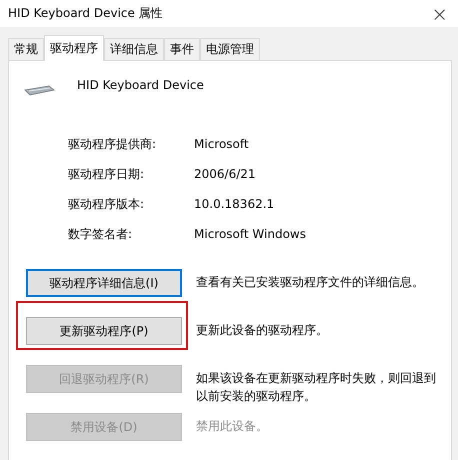 The image size is (458, 460). I want to click on property-value: Microsoft, so click(222, 144).